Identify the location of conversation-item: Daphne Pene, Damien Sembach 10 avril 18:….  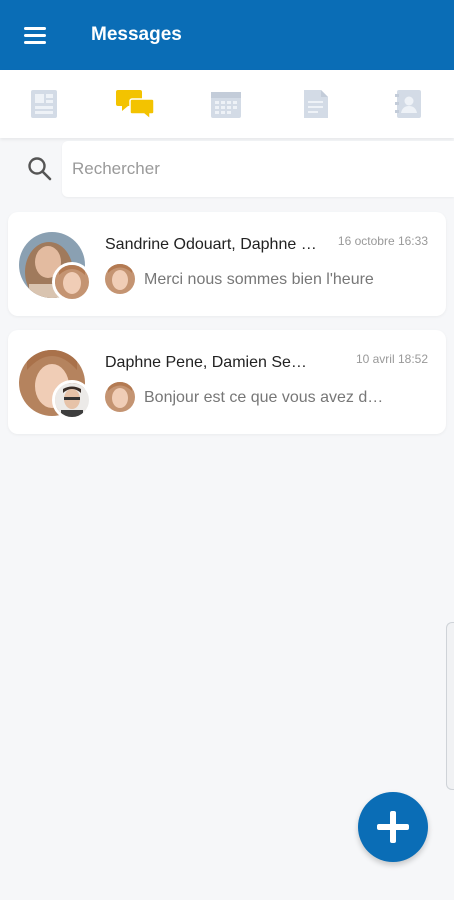
(227, 382).